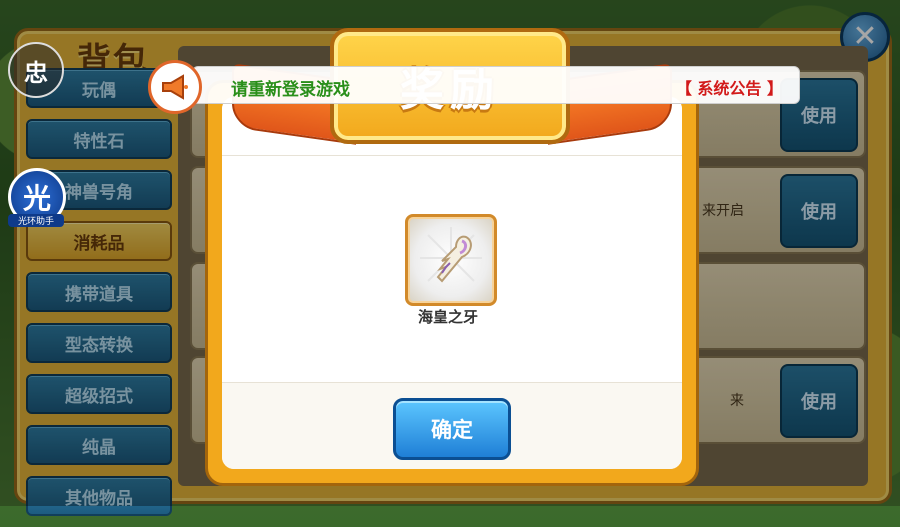 This screenshot has height=527, width=900. What do you see at coordinates (452, 429) in the screenshot?
I see `confirm-button: 确定` at bounding box center [452, 429].